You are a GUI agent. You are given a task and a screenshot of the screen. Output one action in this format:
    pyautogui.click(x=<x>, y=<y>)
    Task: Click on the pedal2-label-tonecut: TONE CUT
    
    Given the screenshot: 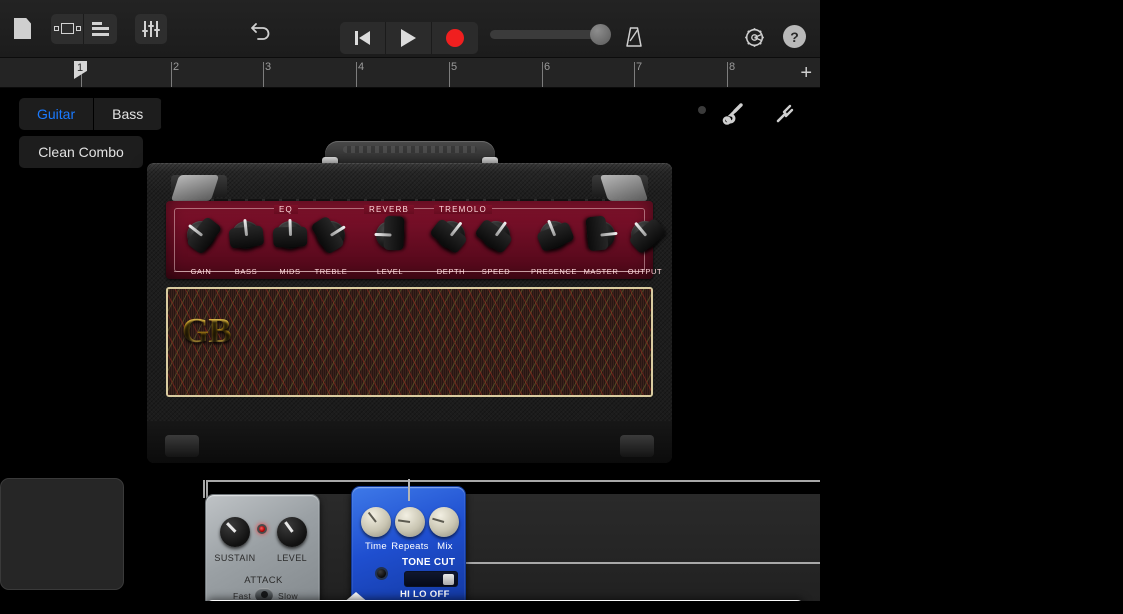 What is the action you would take?
    pyautogui.click(x=429, y=562)
    